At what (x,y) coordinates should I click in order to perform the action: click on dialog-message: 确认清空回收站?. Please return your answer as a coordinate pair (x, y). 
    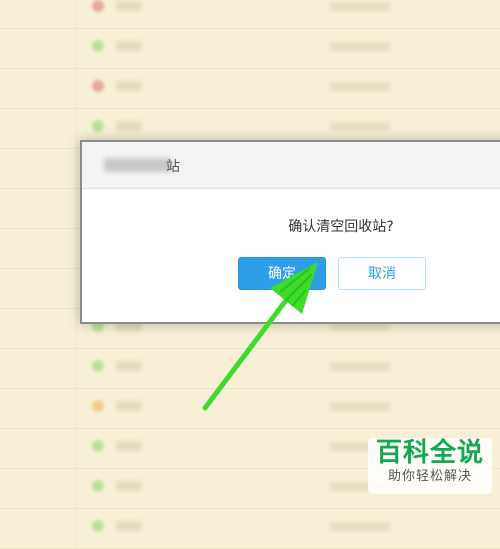
    Looking at the image, I should click on (341, 227).